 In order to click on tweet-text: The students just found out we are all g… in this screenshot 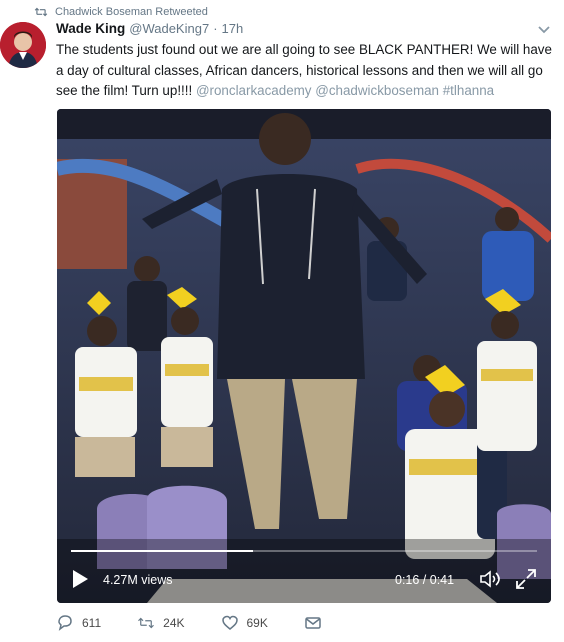, I will do `click(306, 71)`.